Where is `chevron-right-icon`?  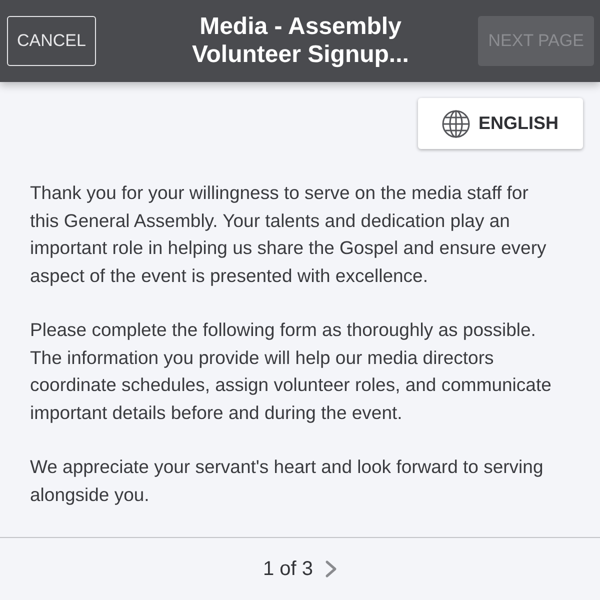
chevron-right-icon is located at coordinates (331, 569).